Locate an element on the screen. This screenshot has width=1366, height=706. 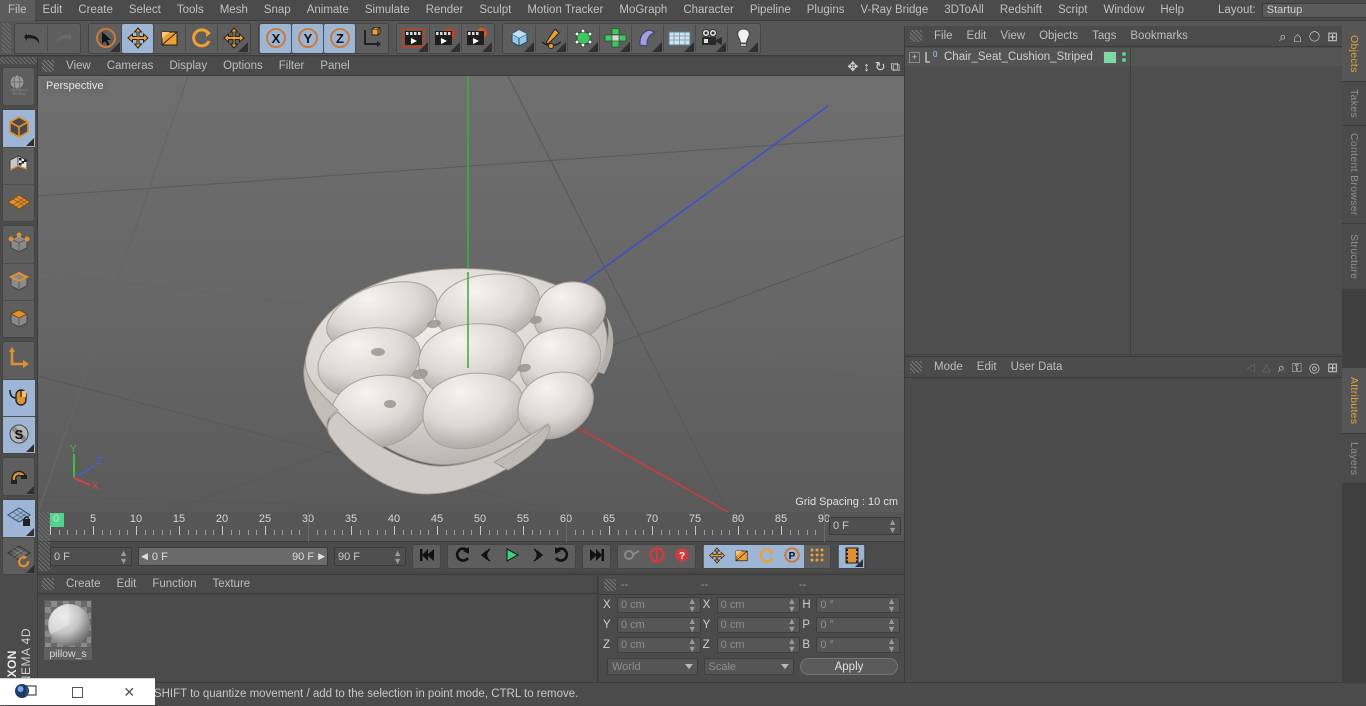
magnet-tool-button is located at coordinates (19, 476).